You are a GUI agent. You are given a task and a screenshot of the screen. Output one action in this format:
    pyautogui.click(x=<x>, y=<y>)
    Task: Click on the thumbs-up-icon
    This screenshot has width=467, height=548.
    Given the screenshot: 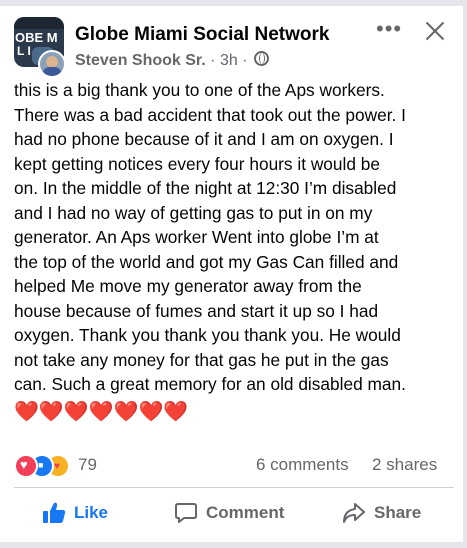 What is the action you would take?
    pyautogui.click(x=54, y=513)
    